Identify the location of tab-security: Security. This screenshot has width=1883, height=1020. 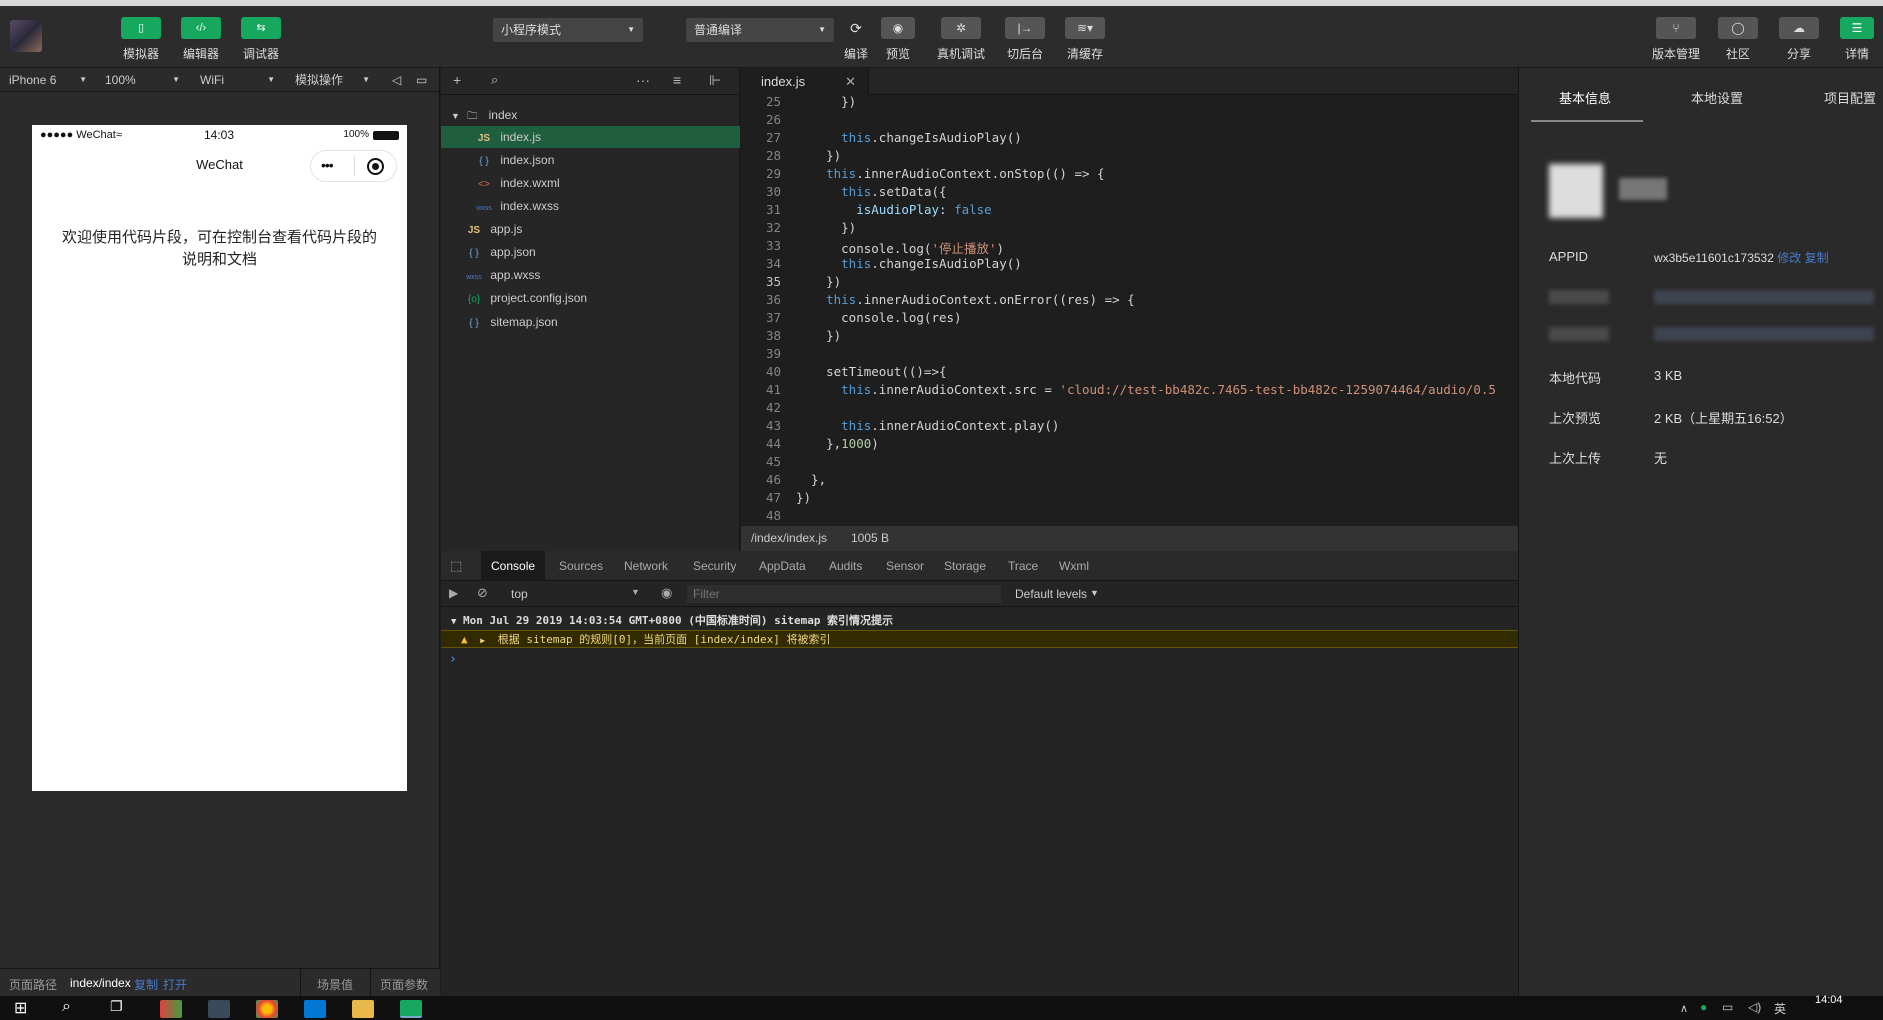
(714, 566).